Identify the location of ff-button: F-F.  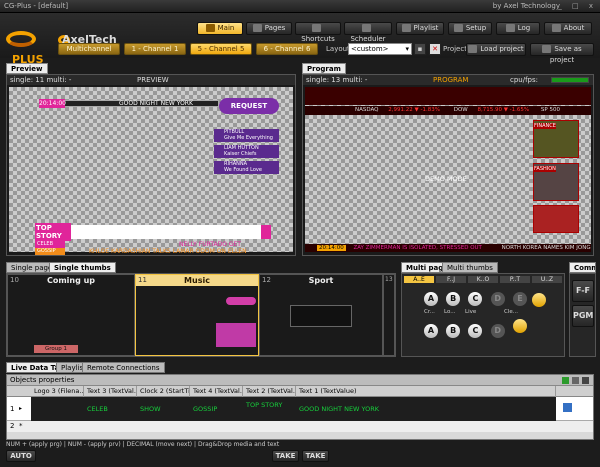
(583, 291).